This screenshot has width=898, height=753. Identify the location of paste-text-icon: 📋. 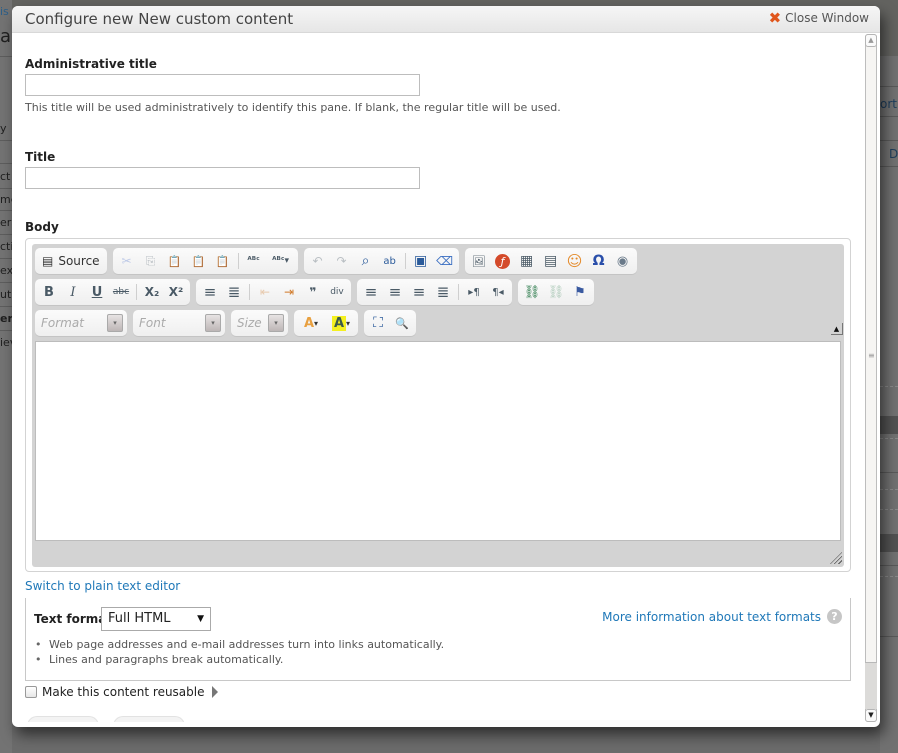
(198, 261).